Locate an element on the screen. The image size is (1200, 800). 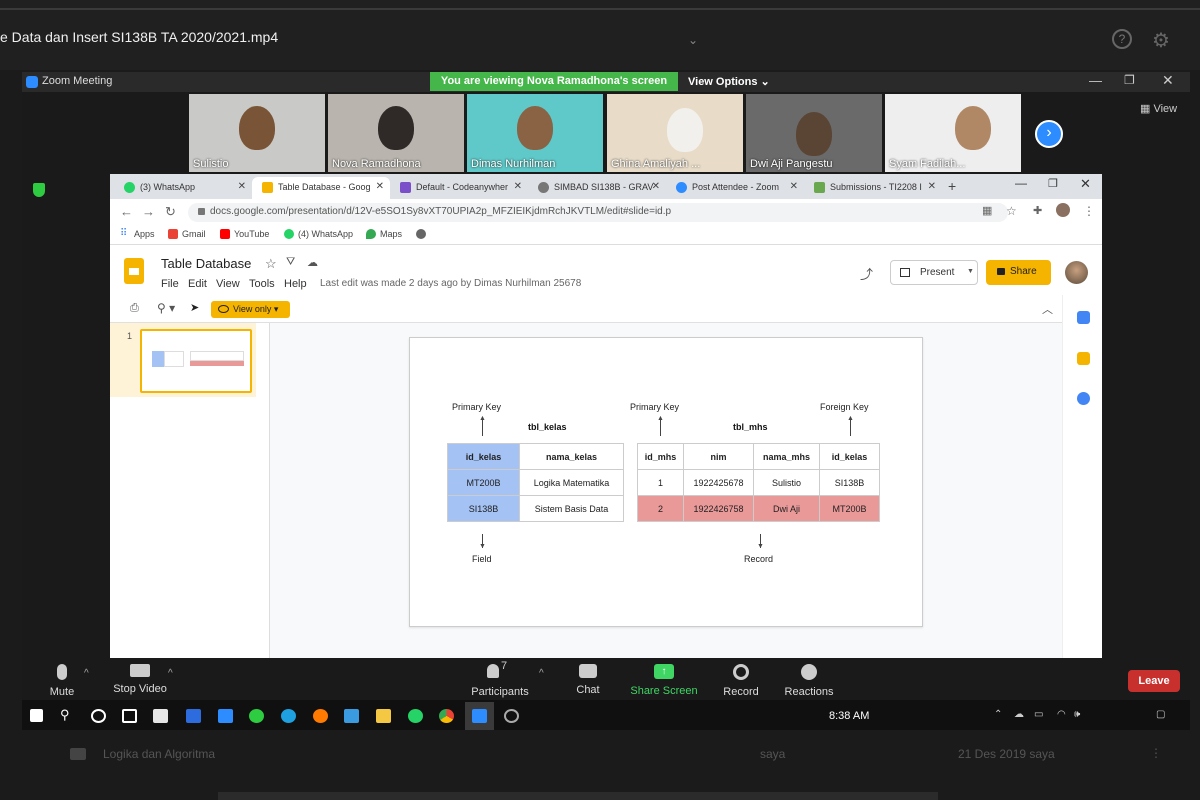
firefox-icon is located at coordinates (320, 716).